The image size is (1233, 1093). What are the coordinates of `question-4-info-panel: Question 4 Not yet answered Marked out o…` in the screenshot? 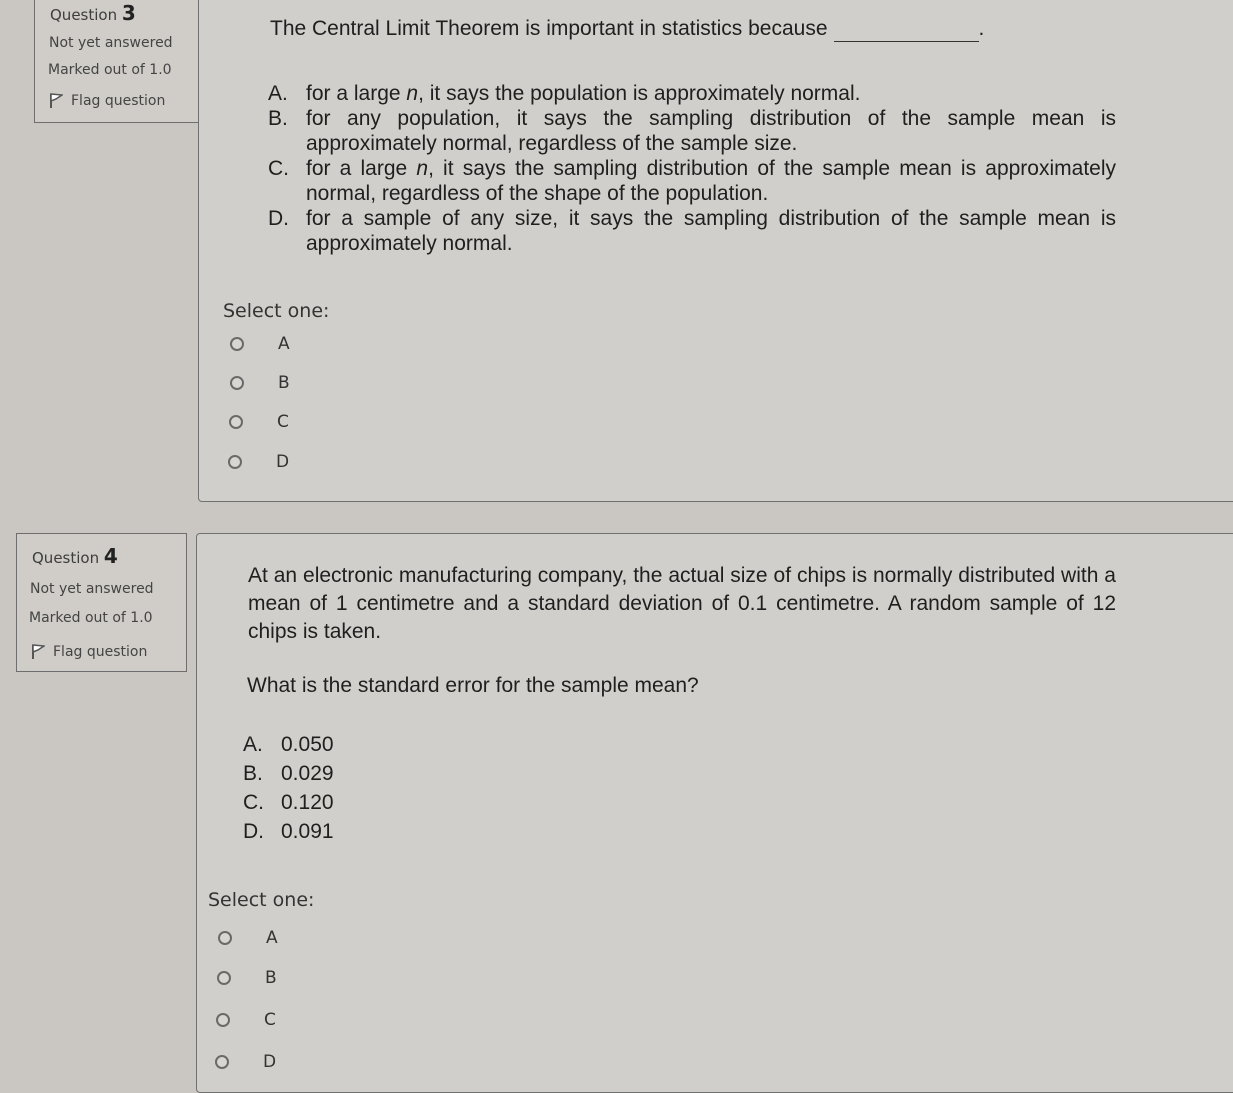 It's located at (101, 602).